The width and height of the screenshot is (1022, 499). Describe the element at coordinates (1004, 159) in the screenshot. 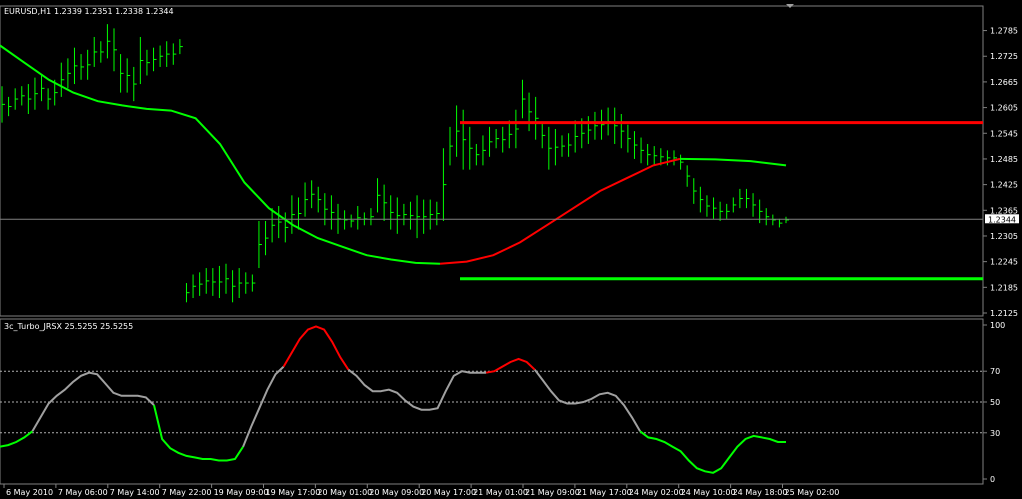

I see `price-tick-label: 1.2485` at that location.